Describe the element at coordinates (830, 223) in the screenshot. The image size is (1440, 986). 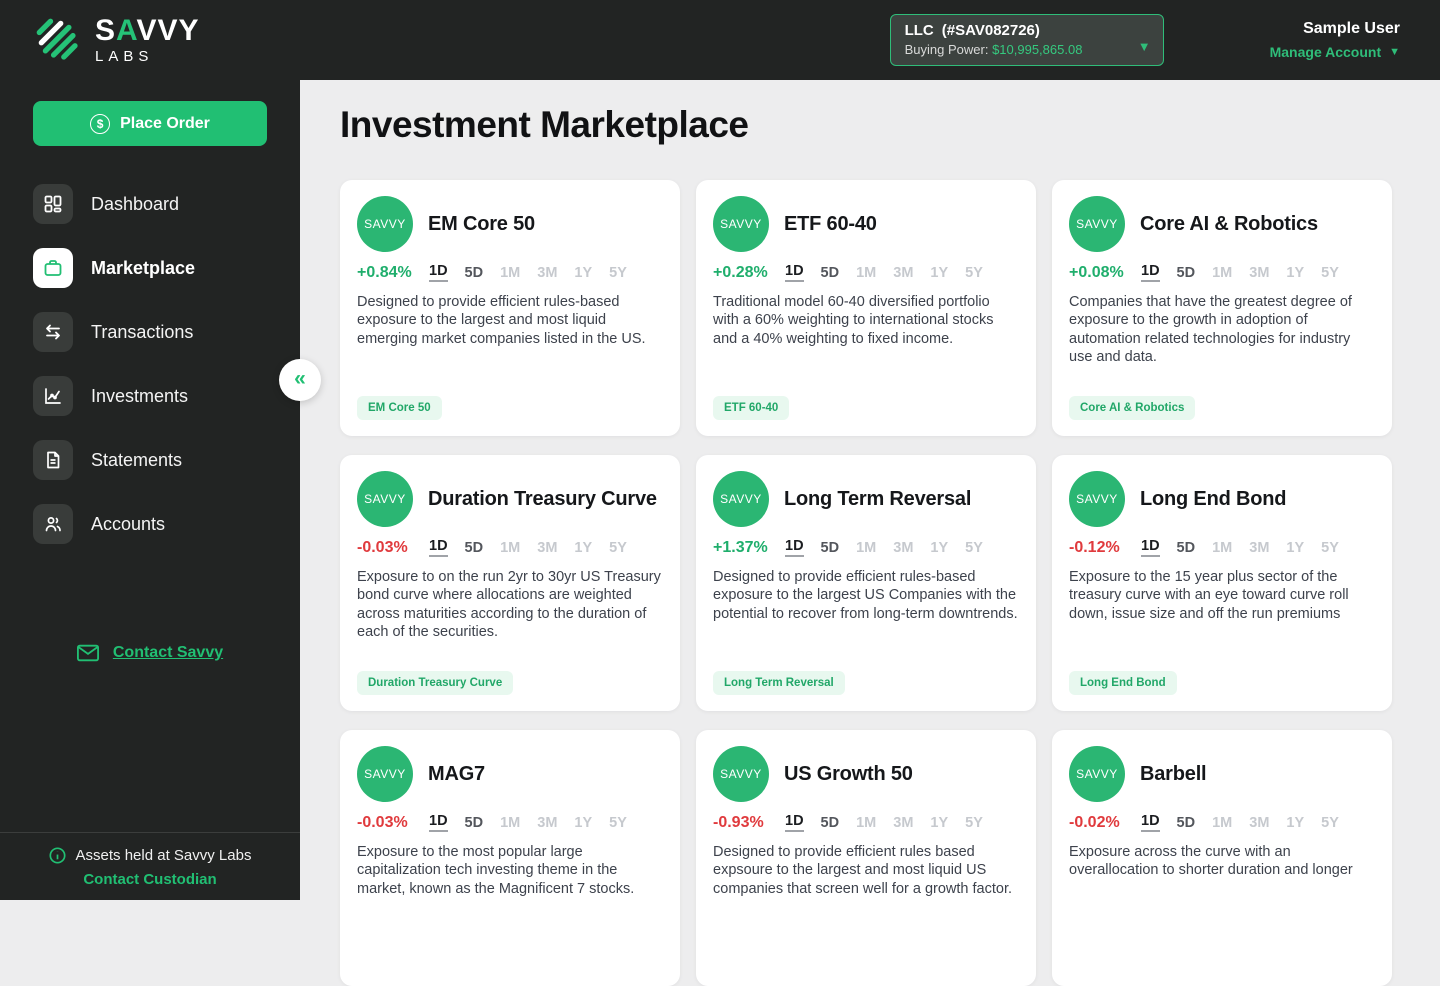
I see `fund-name: ETF 60-40` at that location.